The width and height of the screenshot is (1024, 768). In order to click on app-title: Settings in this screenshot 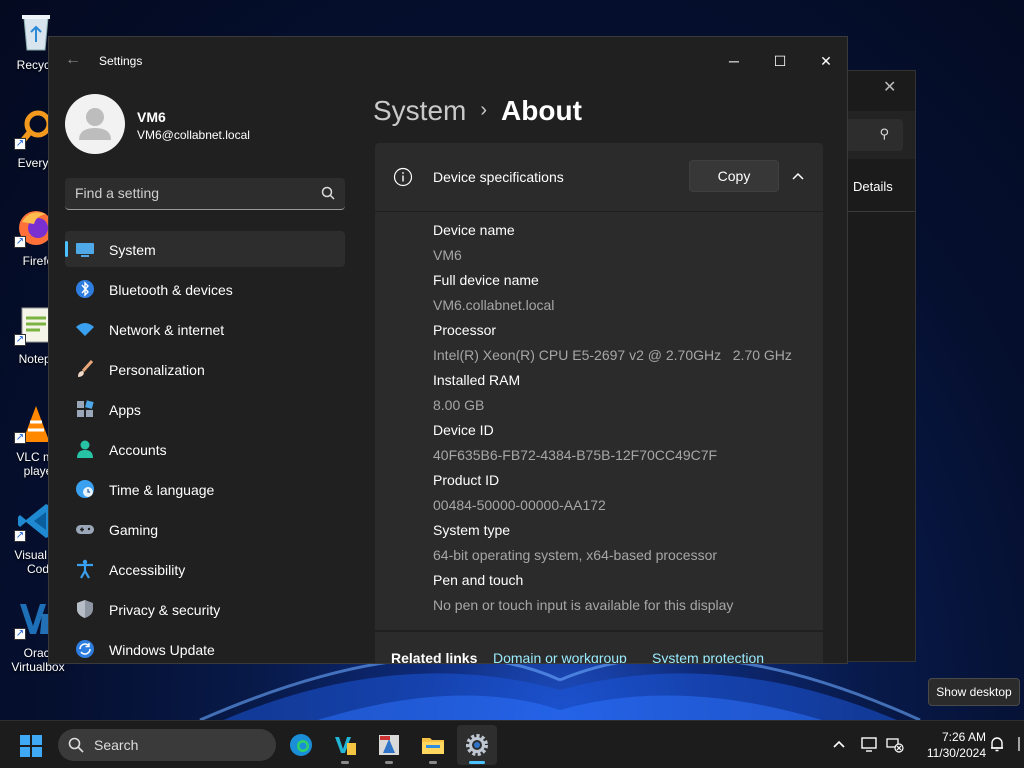, I will do `click(121, 61)`.